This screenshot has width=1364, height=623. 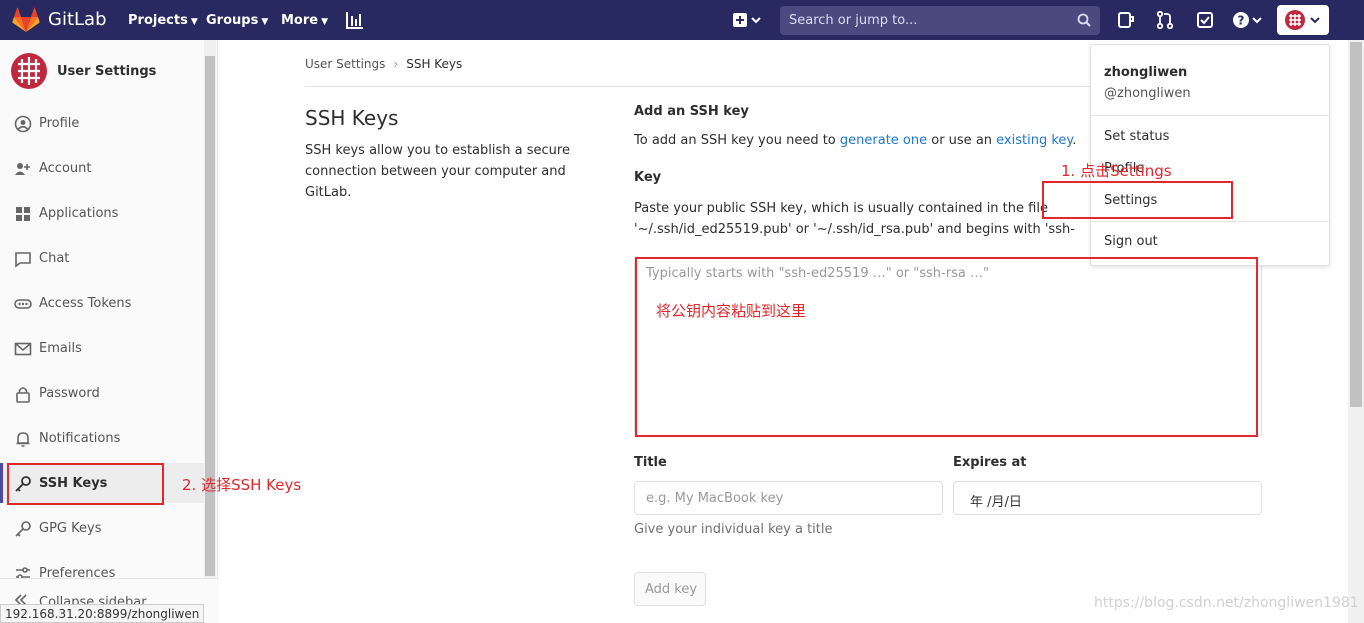 I want to click on page-scrollbar-thumb, so click(x=1356, y=224).